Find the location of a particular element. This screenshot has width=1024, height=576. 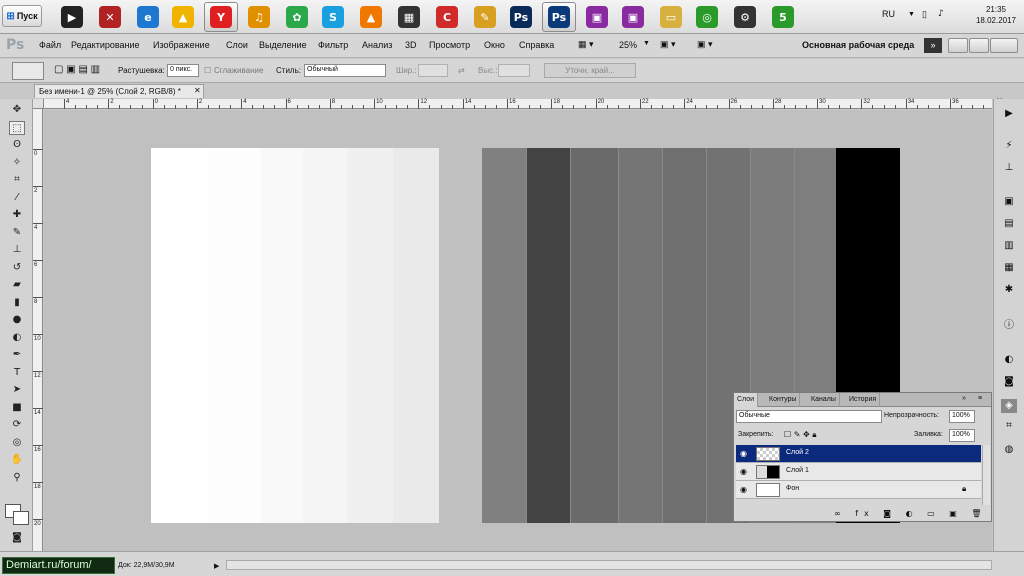

zoom-level: 25% is located at coordinates (628, 45).